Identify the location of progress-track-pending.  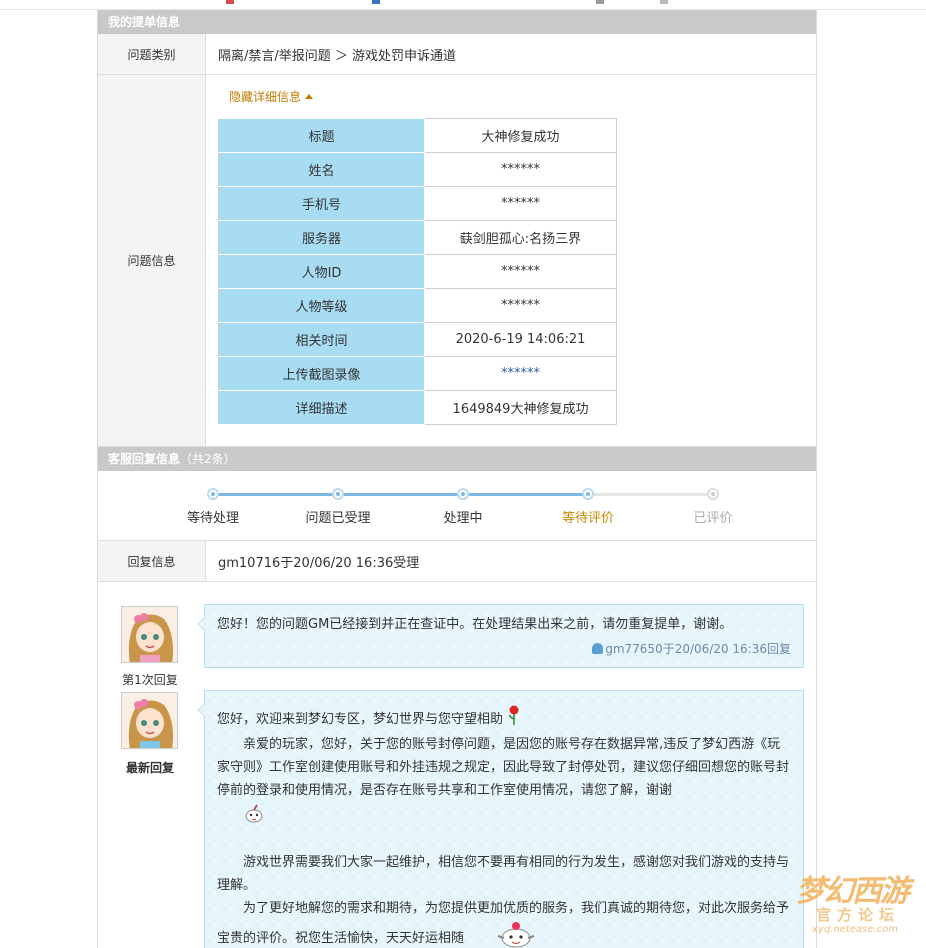
(650, 494).